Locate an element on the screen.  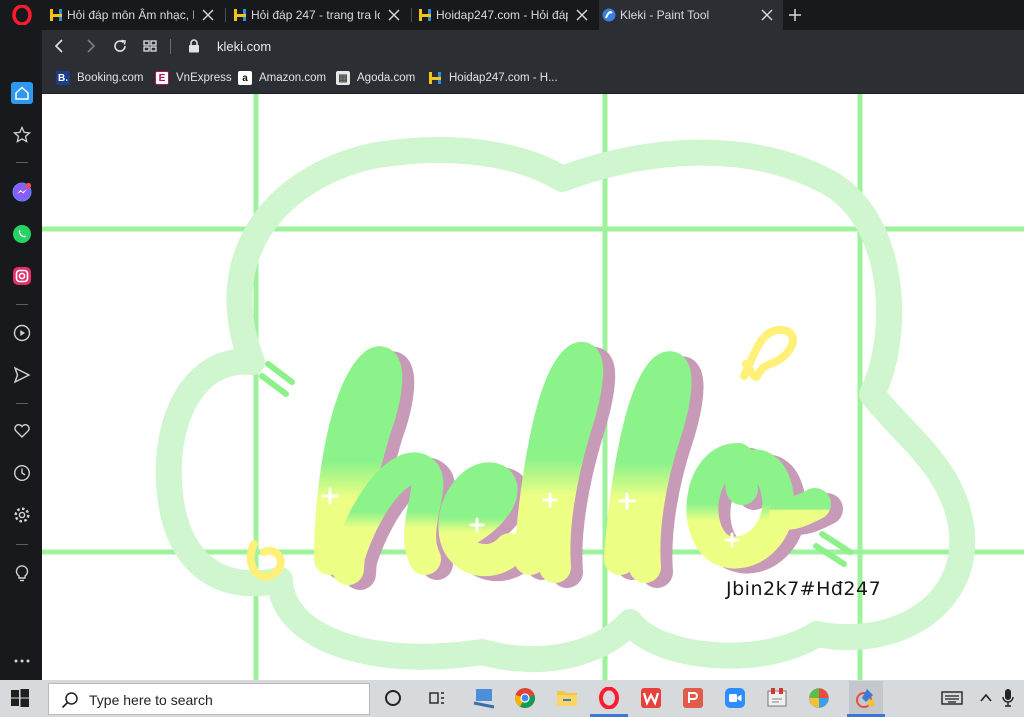
settings-icon is located at coordinates (22, 515).